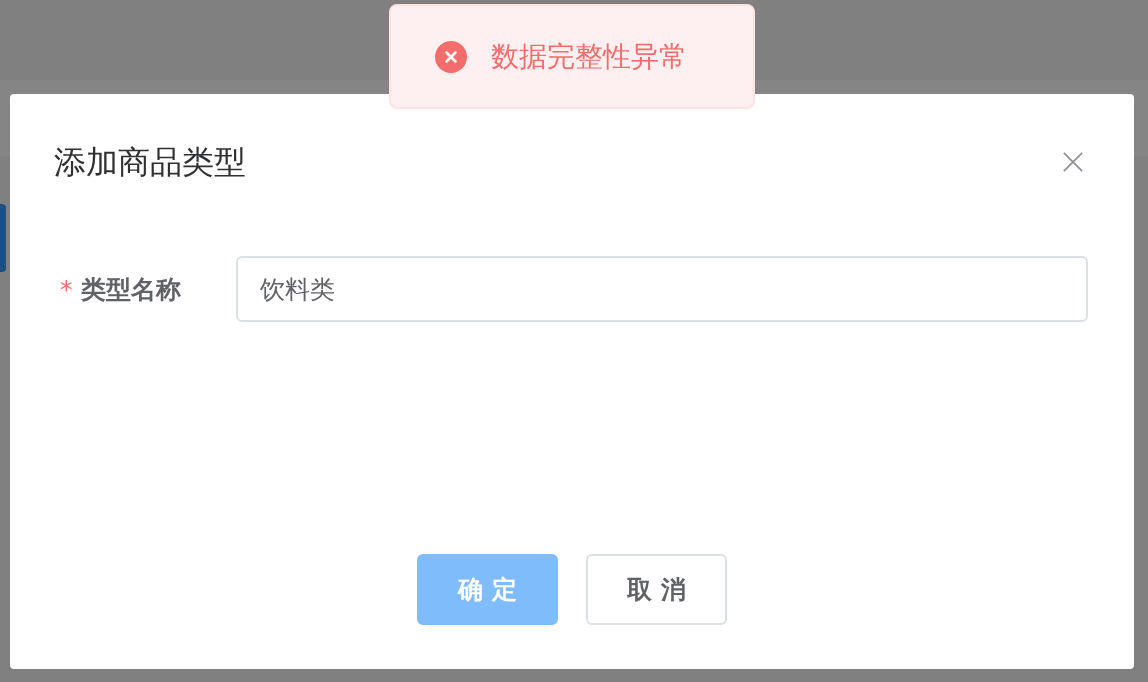  What do you see at coordinates (1073, 162) in the screenshot?
I see `close-icon` at bounding box center [1073, 162].